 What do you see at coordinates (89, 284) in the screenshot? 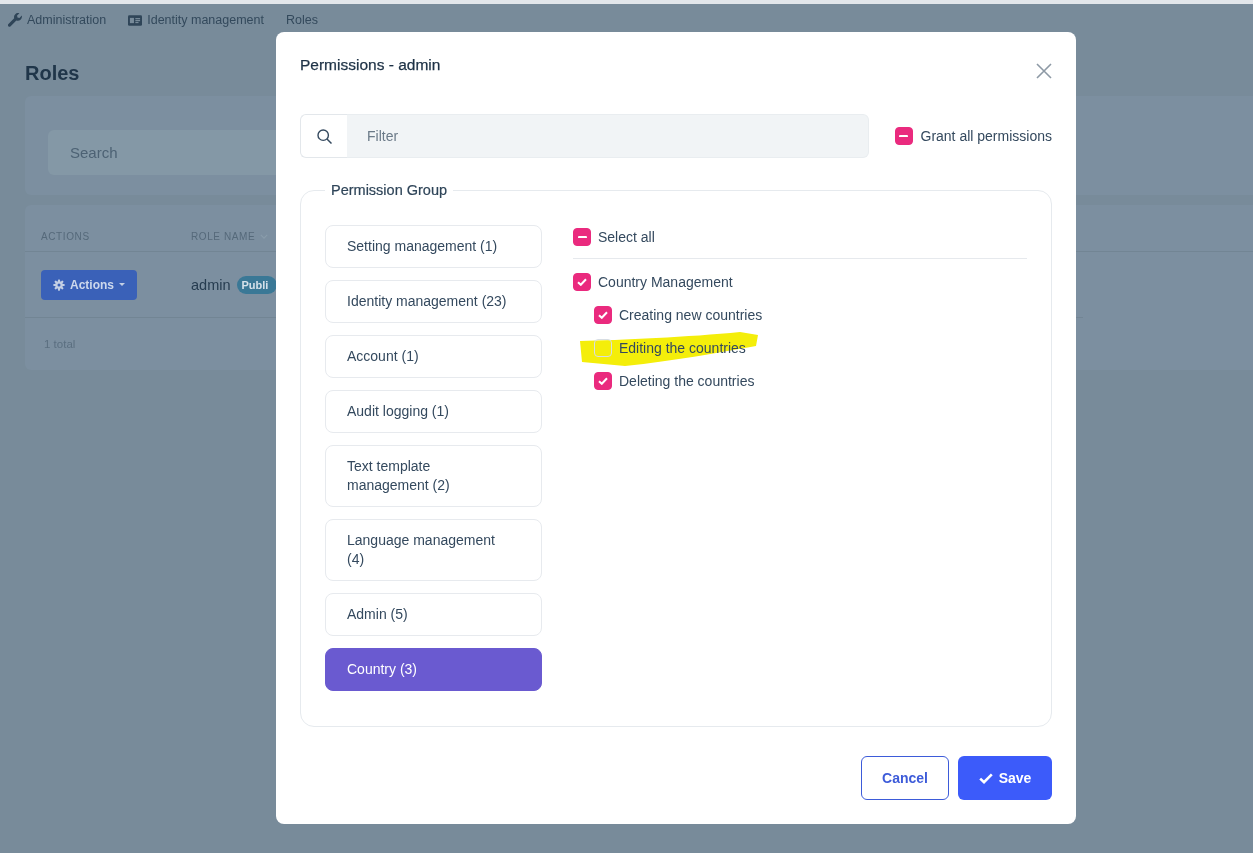
I see `actions-button: Actions` at bounding box center [89, 284].